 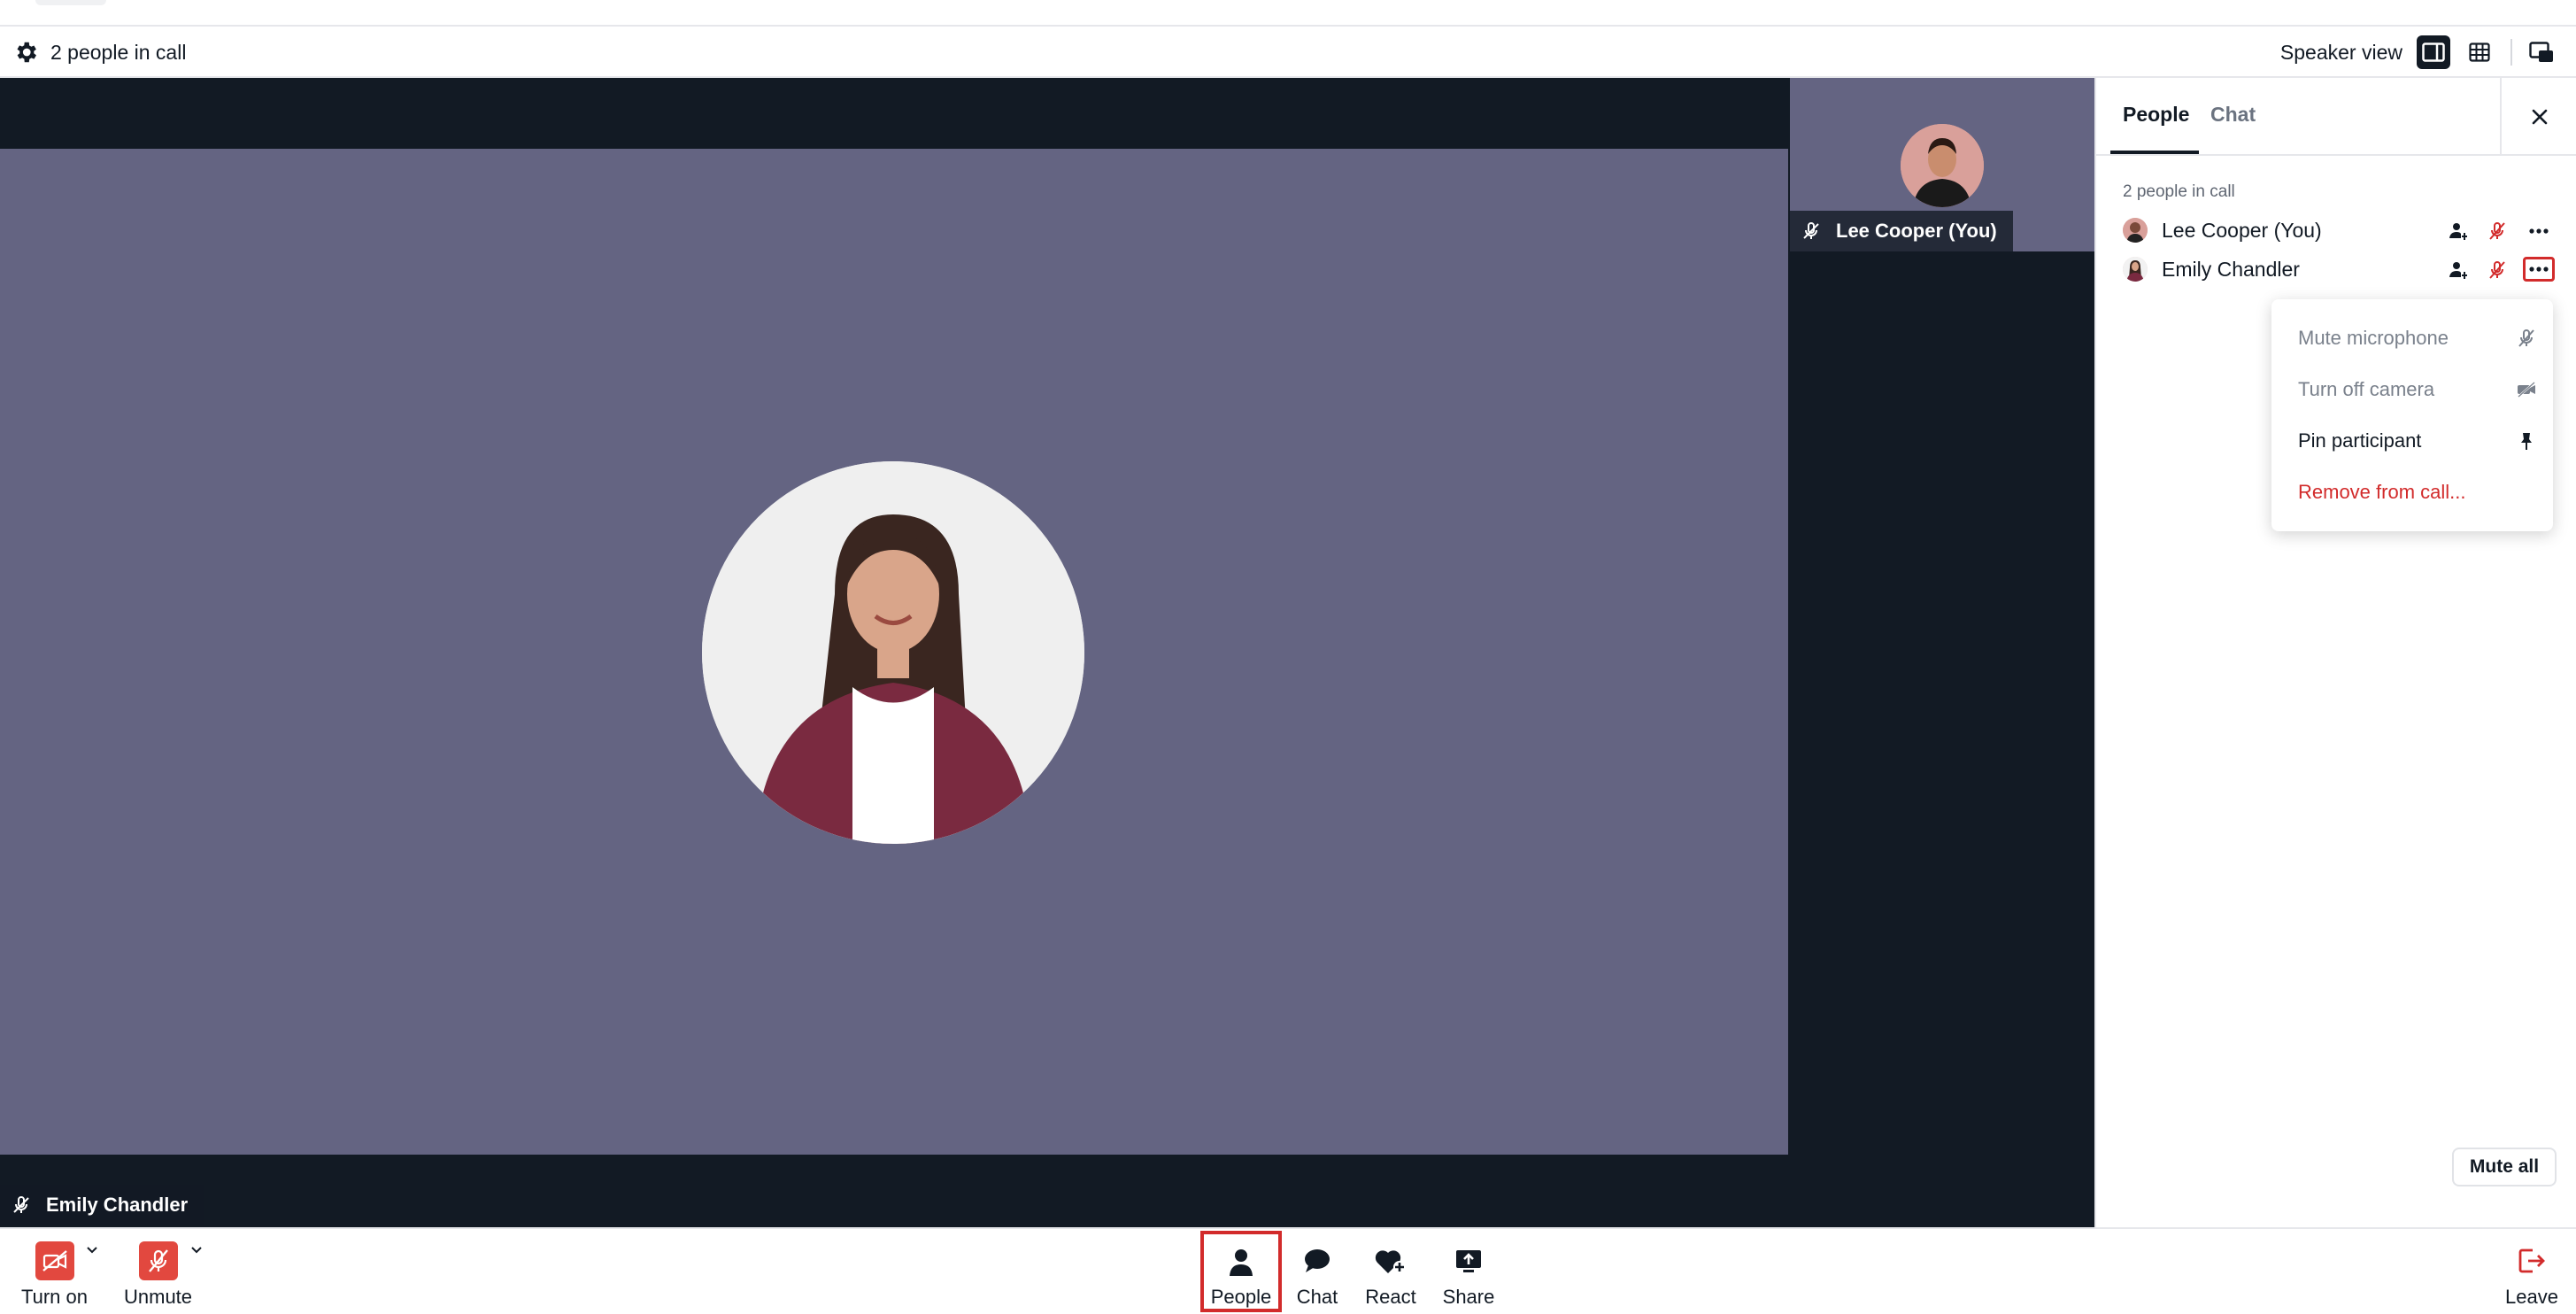 I want to click on gear-icon, so click(x=25, y=52).